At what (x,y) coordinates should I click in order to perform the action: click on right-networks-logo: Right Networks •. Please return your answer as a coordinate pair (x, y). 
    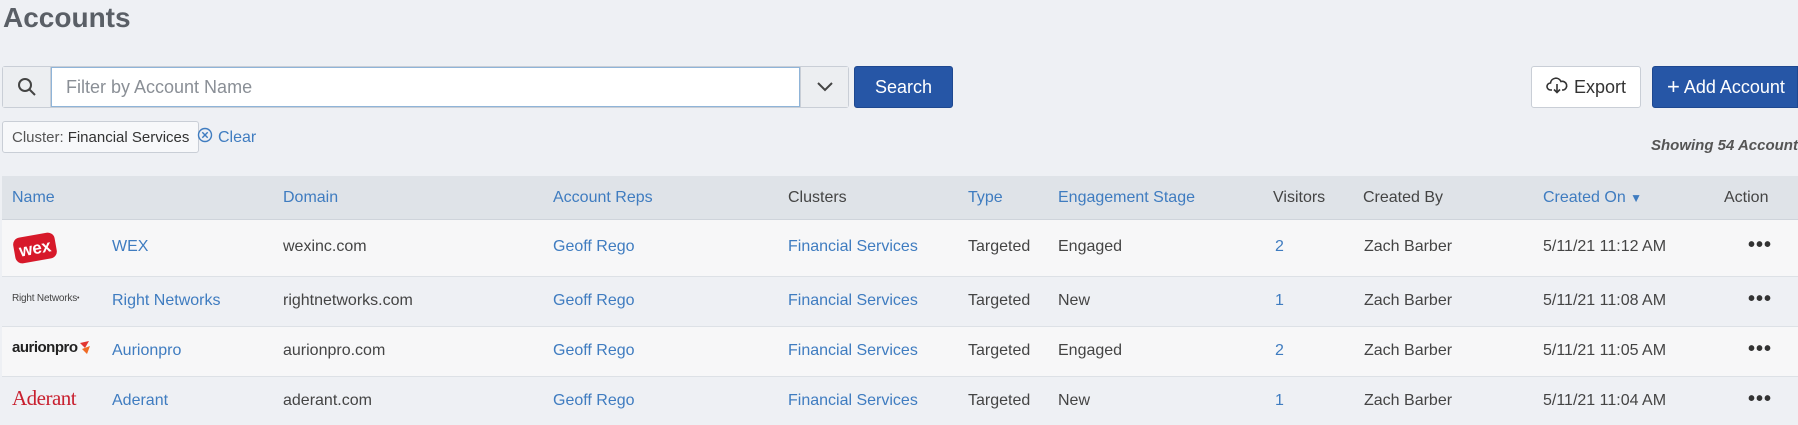
    Looking at the image, I should click on (46, 298).